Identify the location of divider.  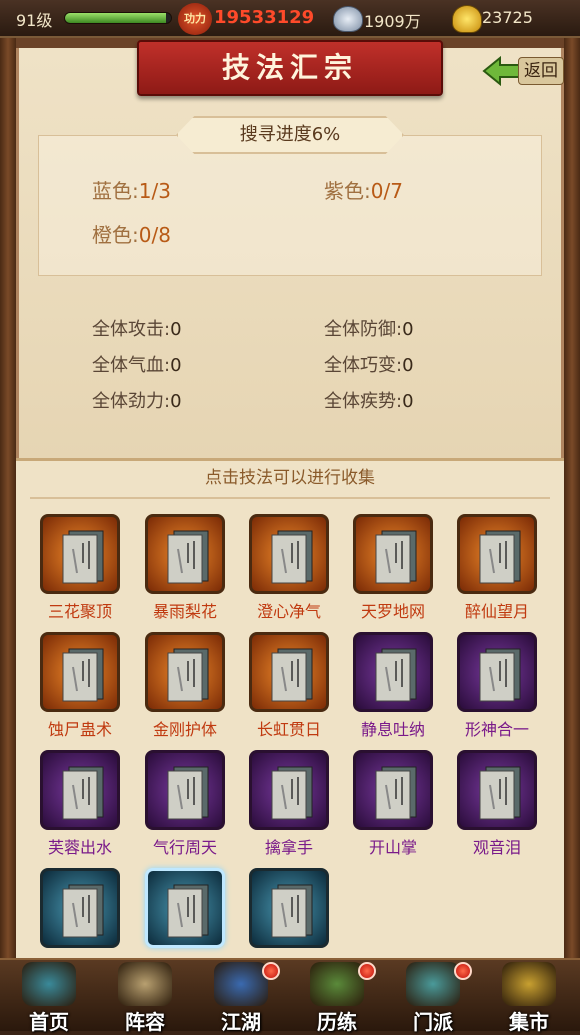
(290, 498).